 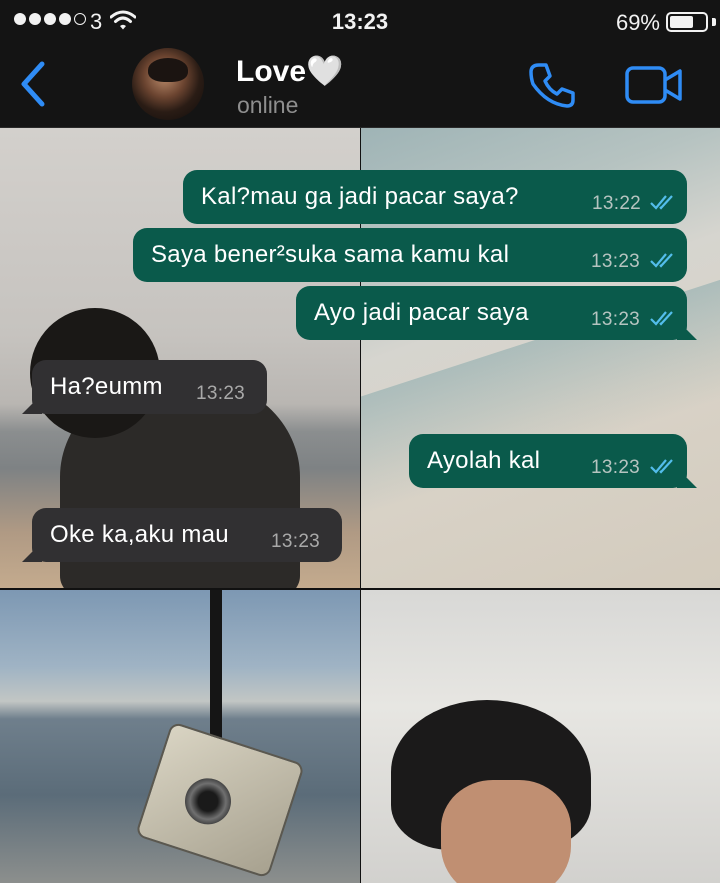 I want to click on message-bubble-outgoing: Ayolah kal 13:23, so click(x=548, y=461).